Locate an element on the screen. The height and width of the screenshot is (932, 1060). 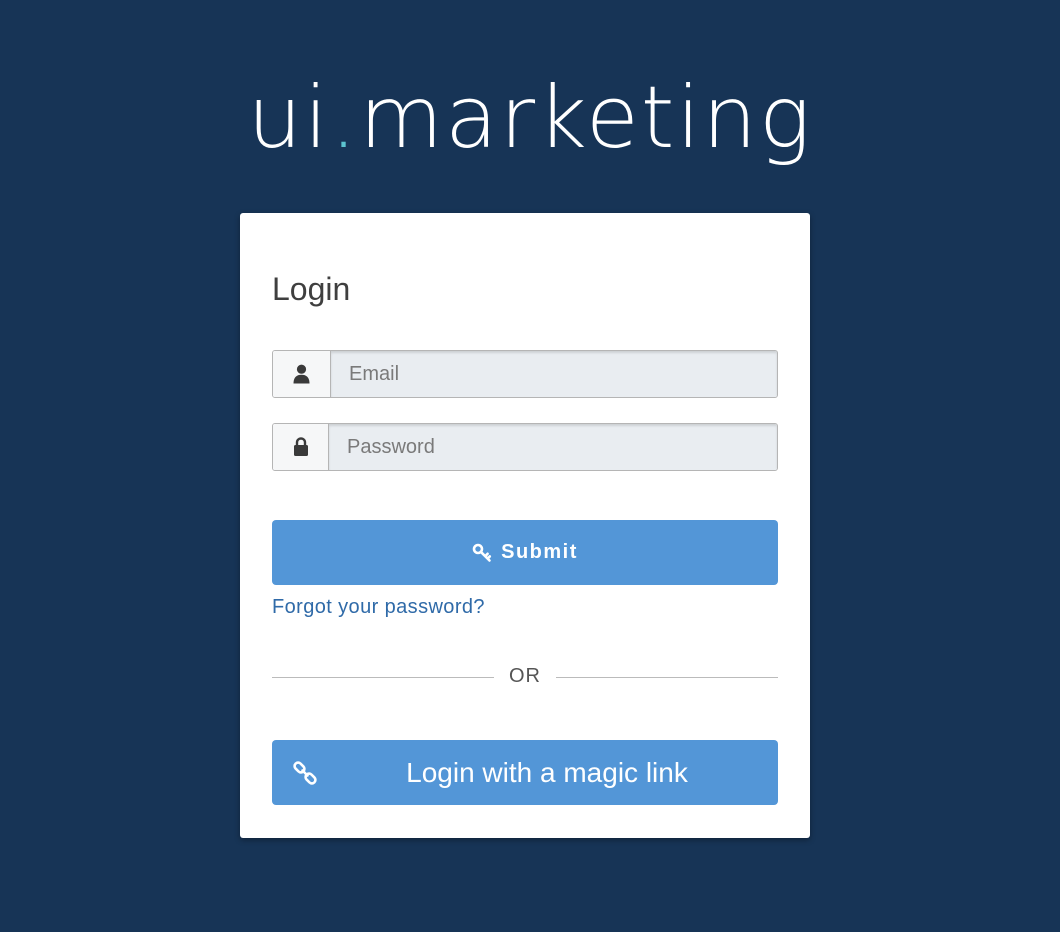
forgot-password-link: Forgot your password? is located at coordinates (378, 607).